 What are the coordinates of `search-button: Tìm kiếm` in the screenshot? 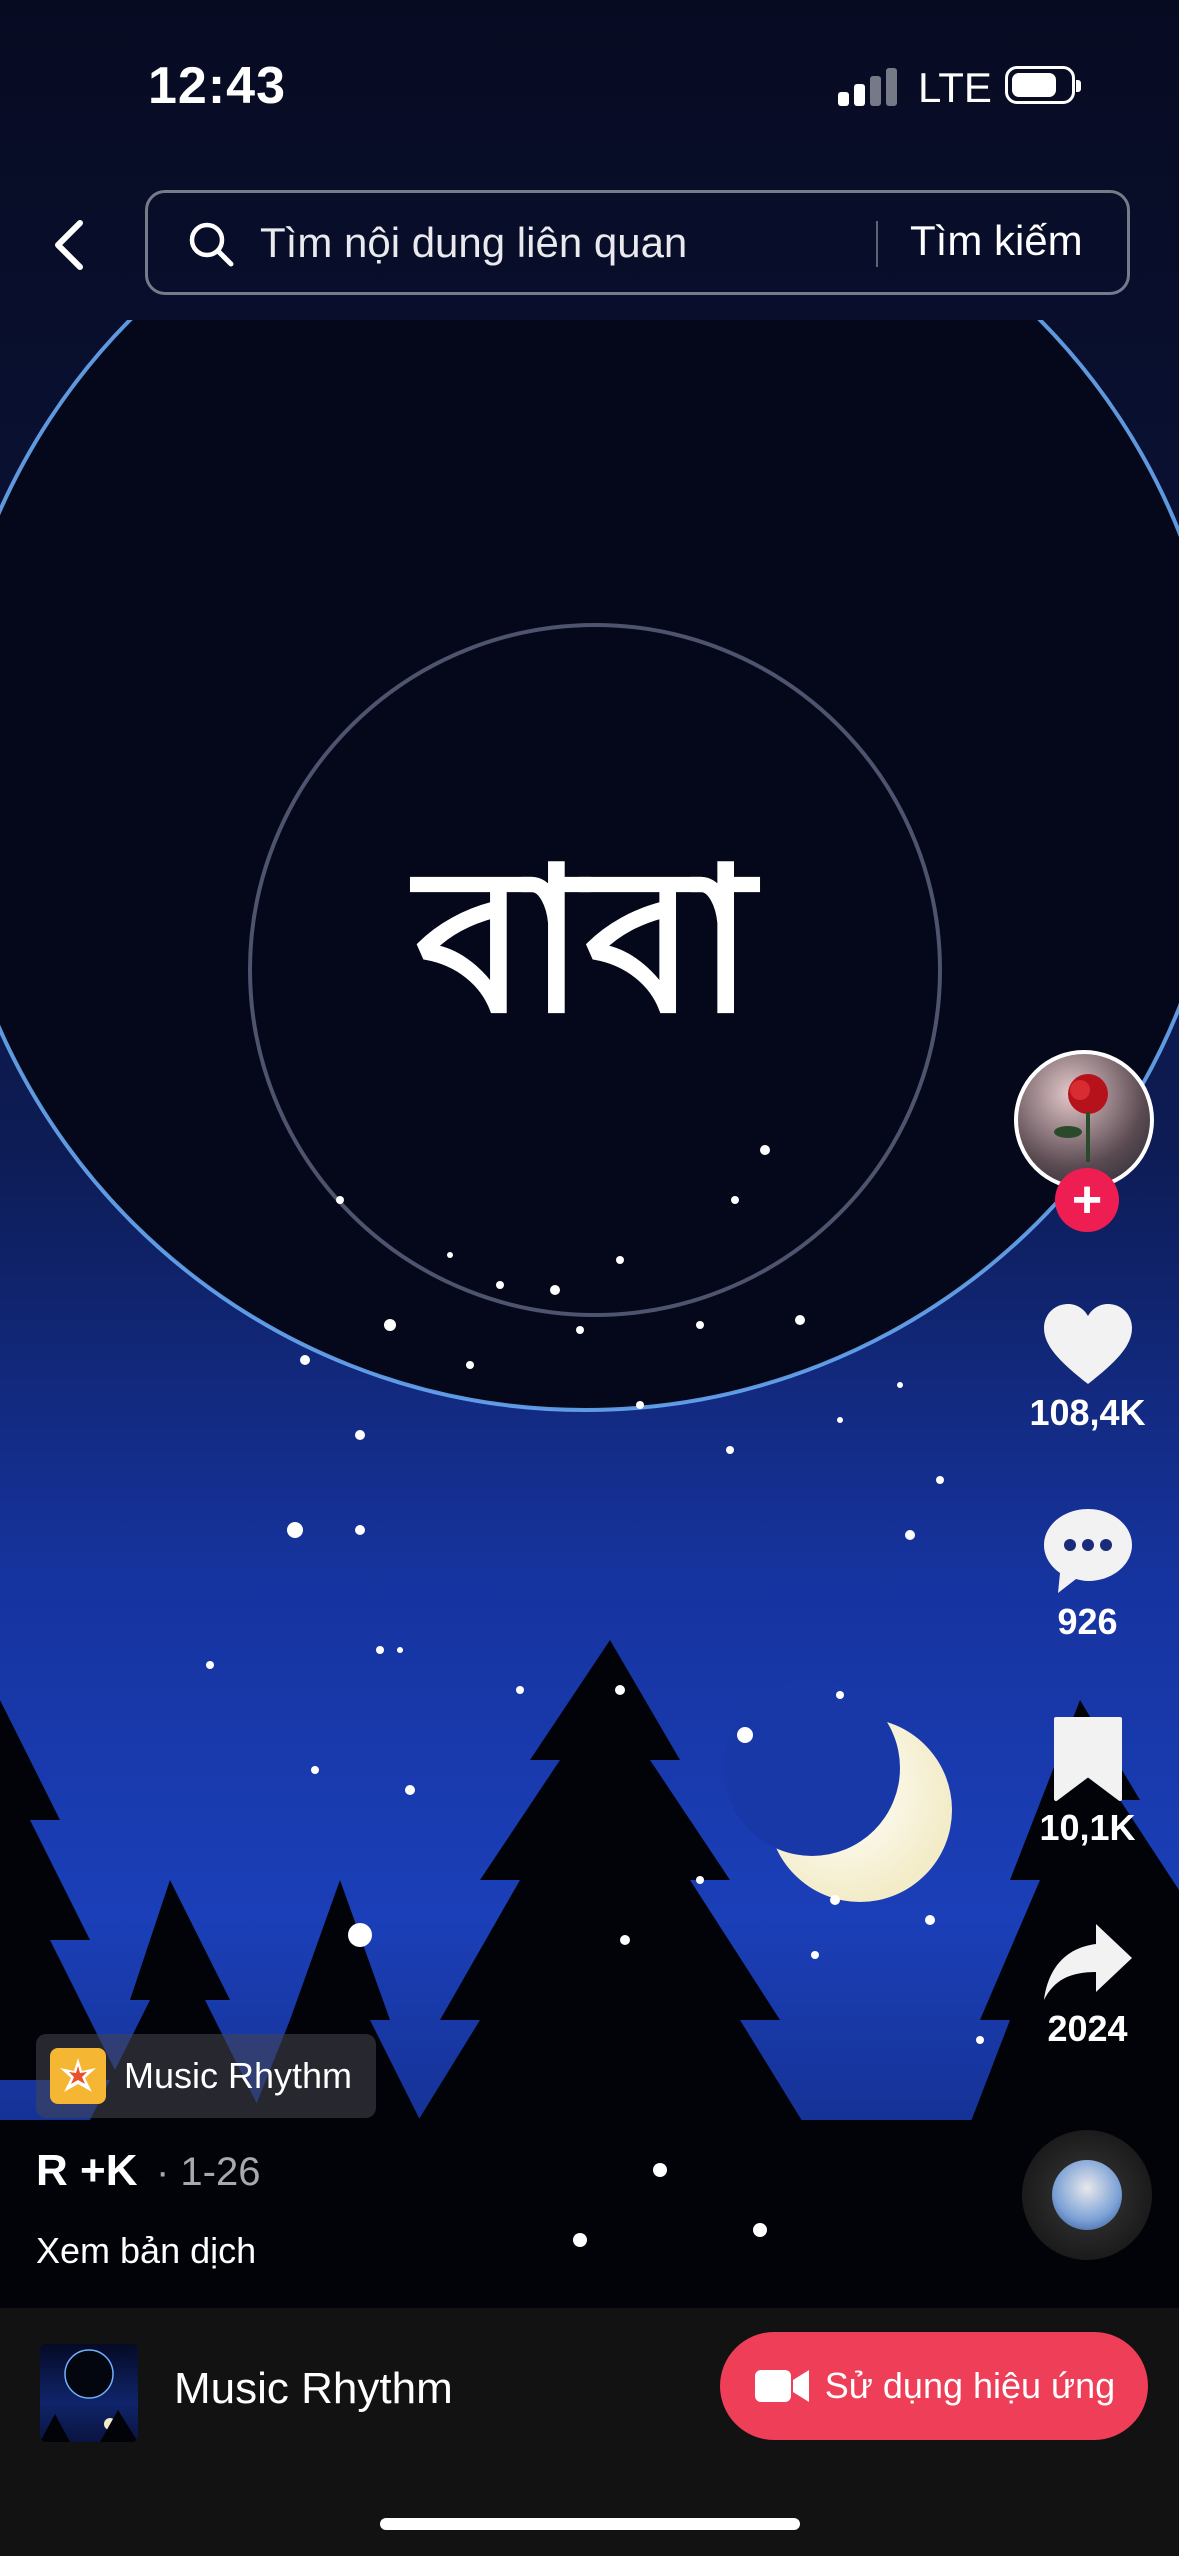 It's located at (996, 241).